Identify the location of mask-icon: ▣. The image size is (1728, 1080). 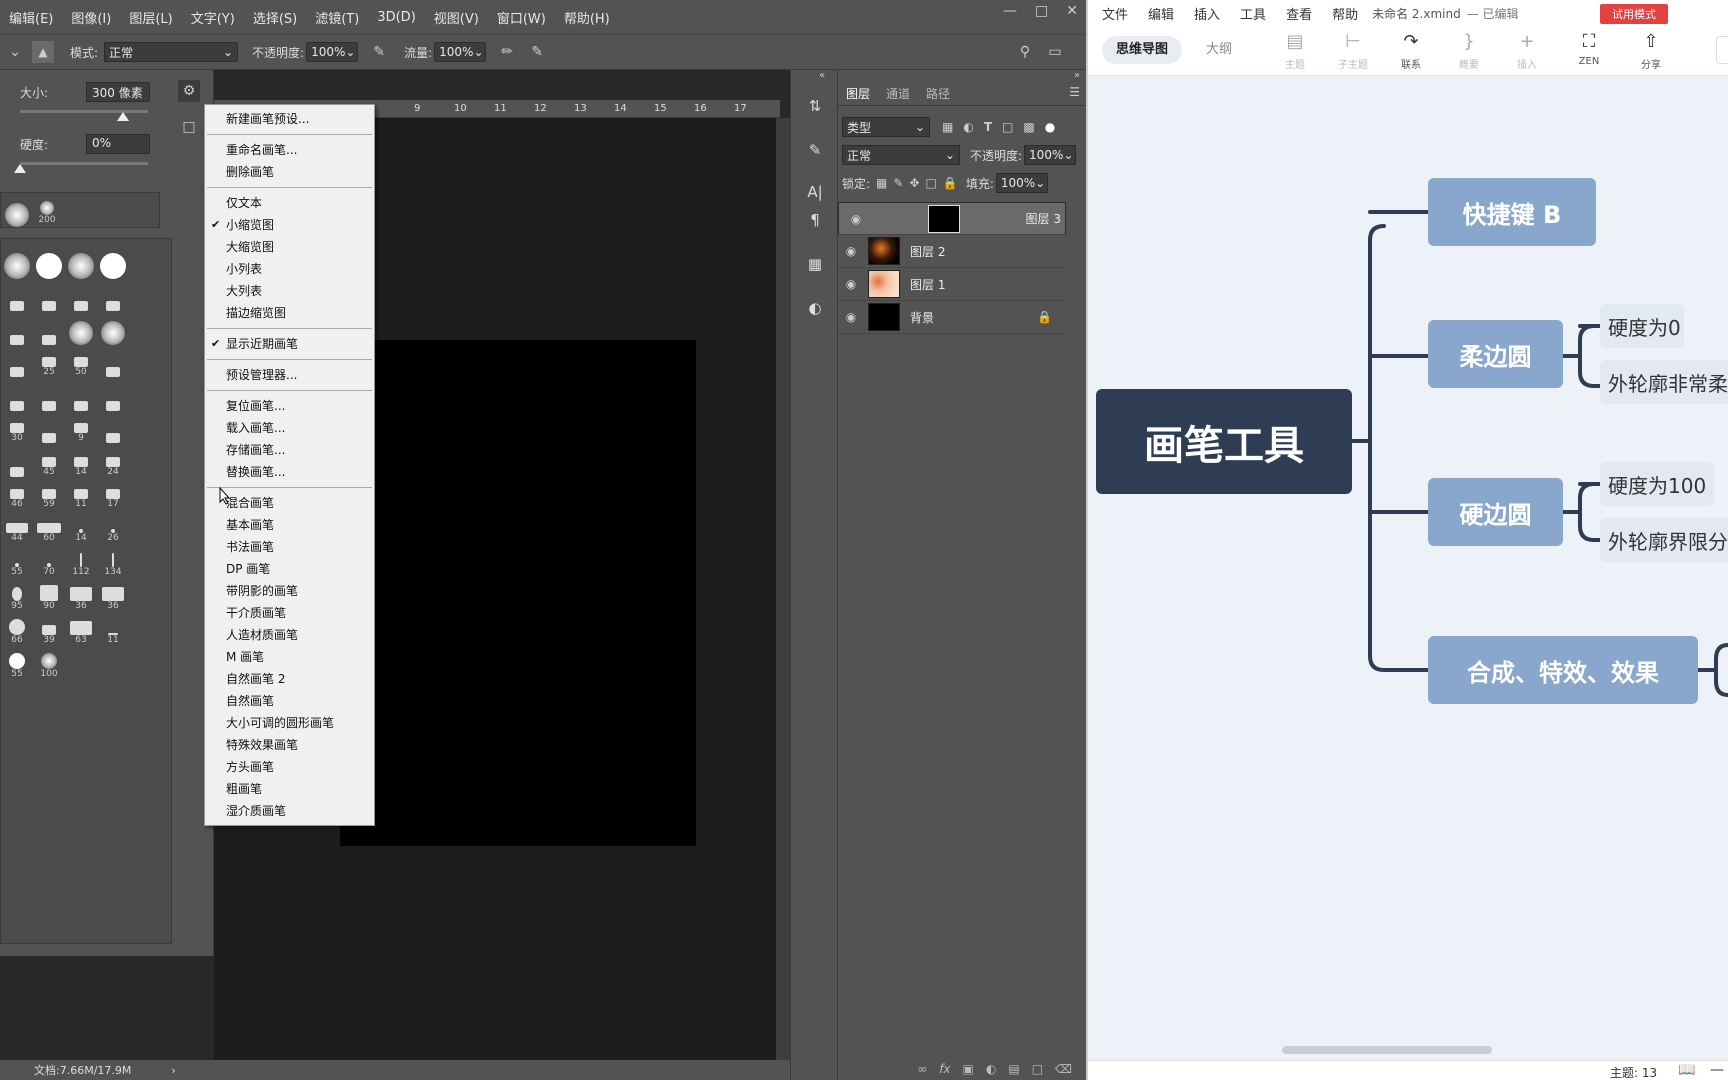
(968, 1069).